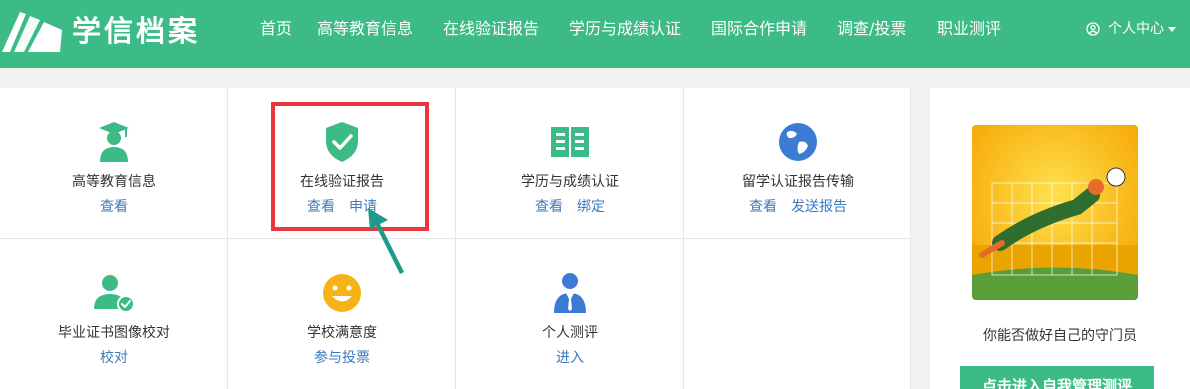 The height and width of the screenshot is (389, 1190). I want to click on smiley-icon, so click(342, 293).